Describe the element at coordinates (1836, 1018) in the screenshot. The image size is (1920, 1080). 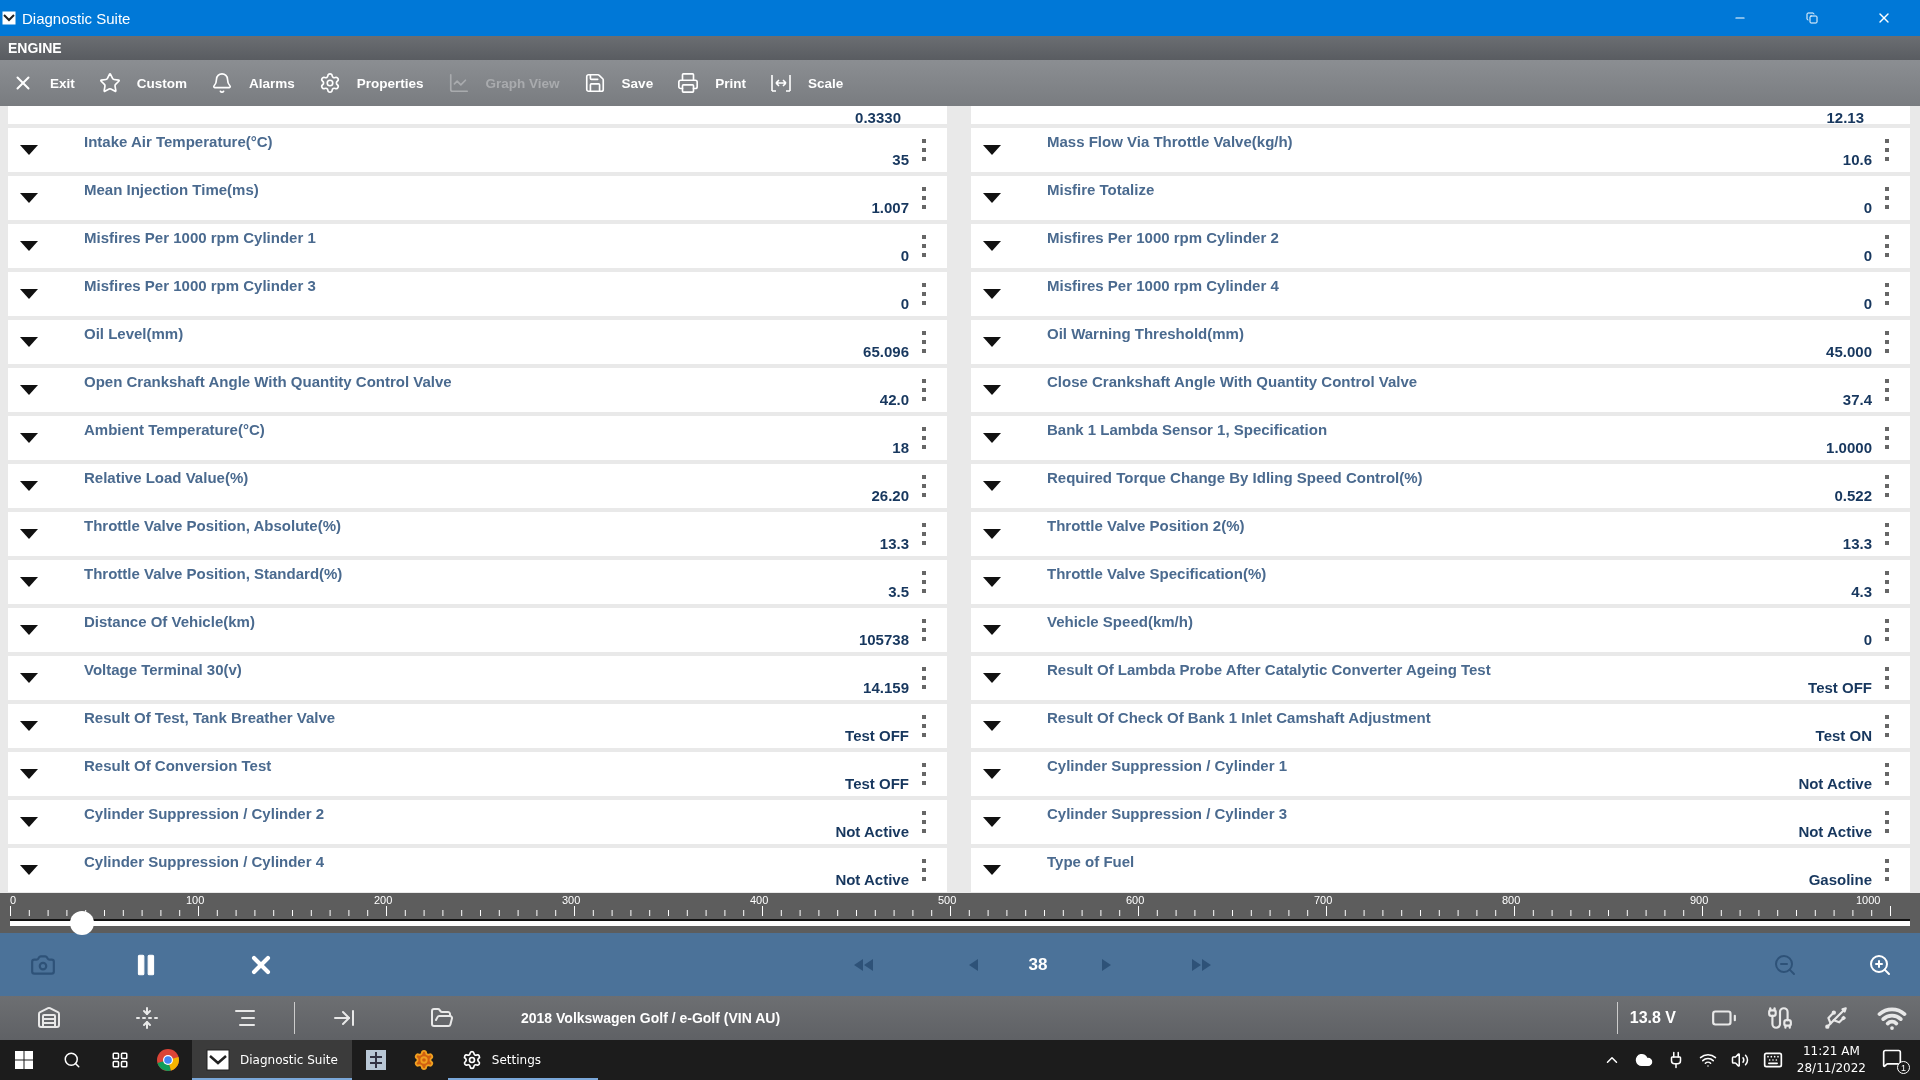
I see `usb-icon` at that location.